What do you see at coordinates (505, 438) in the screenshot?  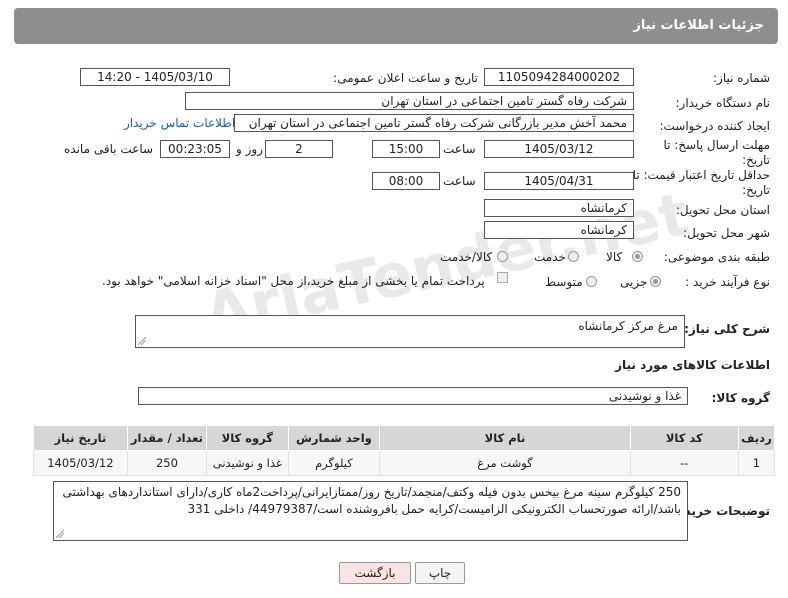 I see `col-name: نام کالا` at bounding box center [505, 438].